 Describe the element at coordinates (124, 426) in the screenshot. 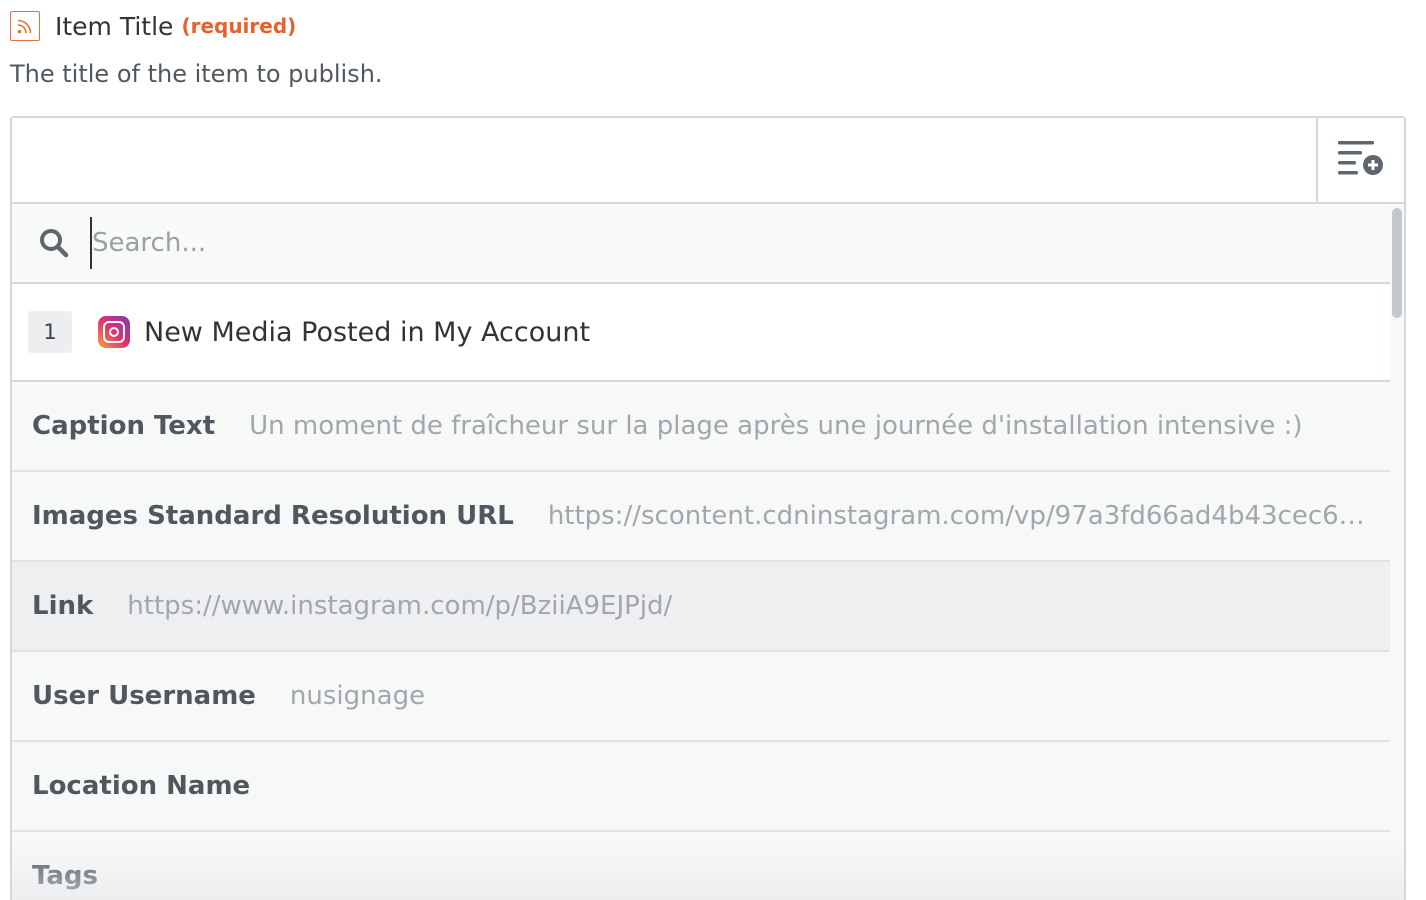

I see `field-option-name: Caption Text` at that location.